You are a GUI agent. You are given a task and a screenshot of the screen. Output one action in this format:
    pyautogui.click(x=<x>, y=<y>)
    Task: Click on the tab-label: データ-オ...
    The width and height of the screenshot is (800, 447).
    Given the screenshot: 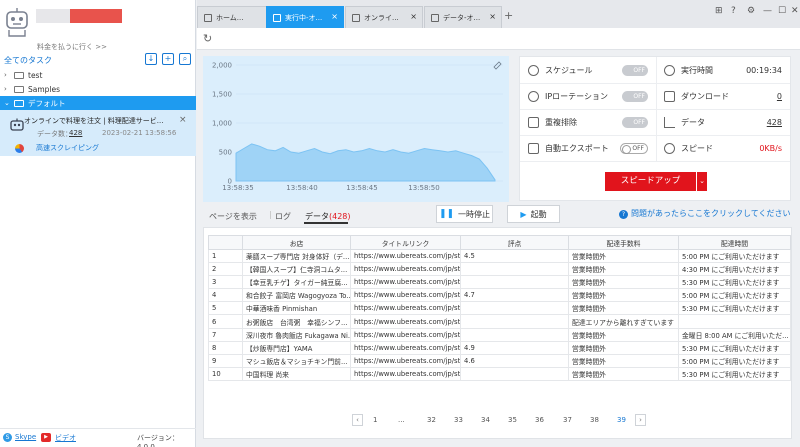 What is the action you would take?
    pyautogui.click(x=462, y=17)
    